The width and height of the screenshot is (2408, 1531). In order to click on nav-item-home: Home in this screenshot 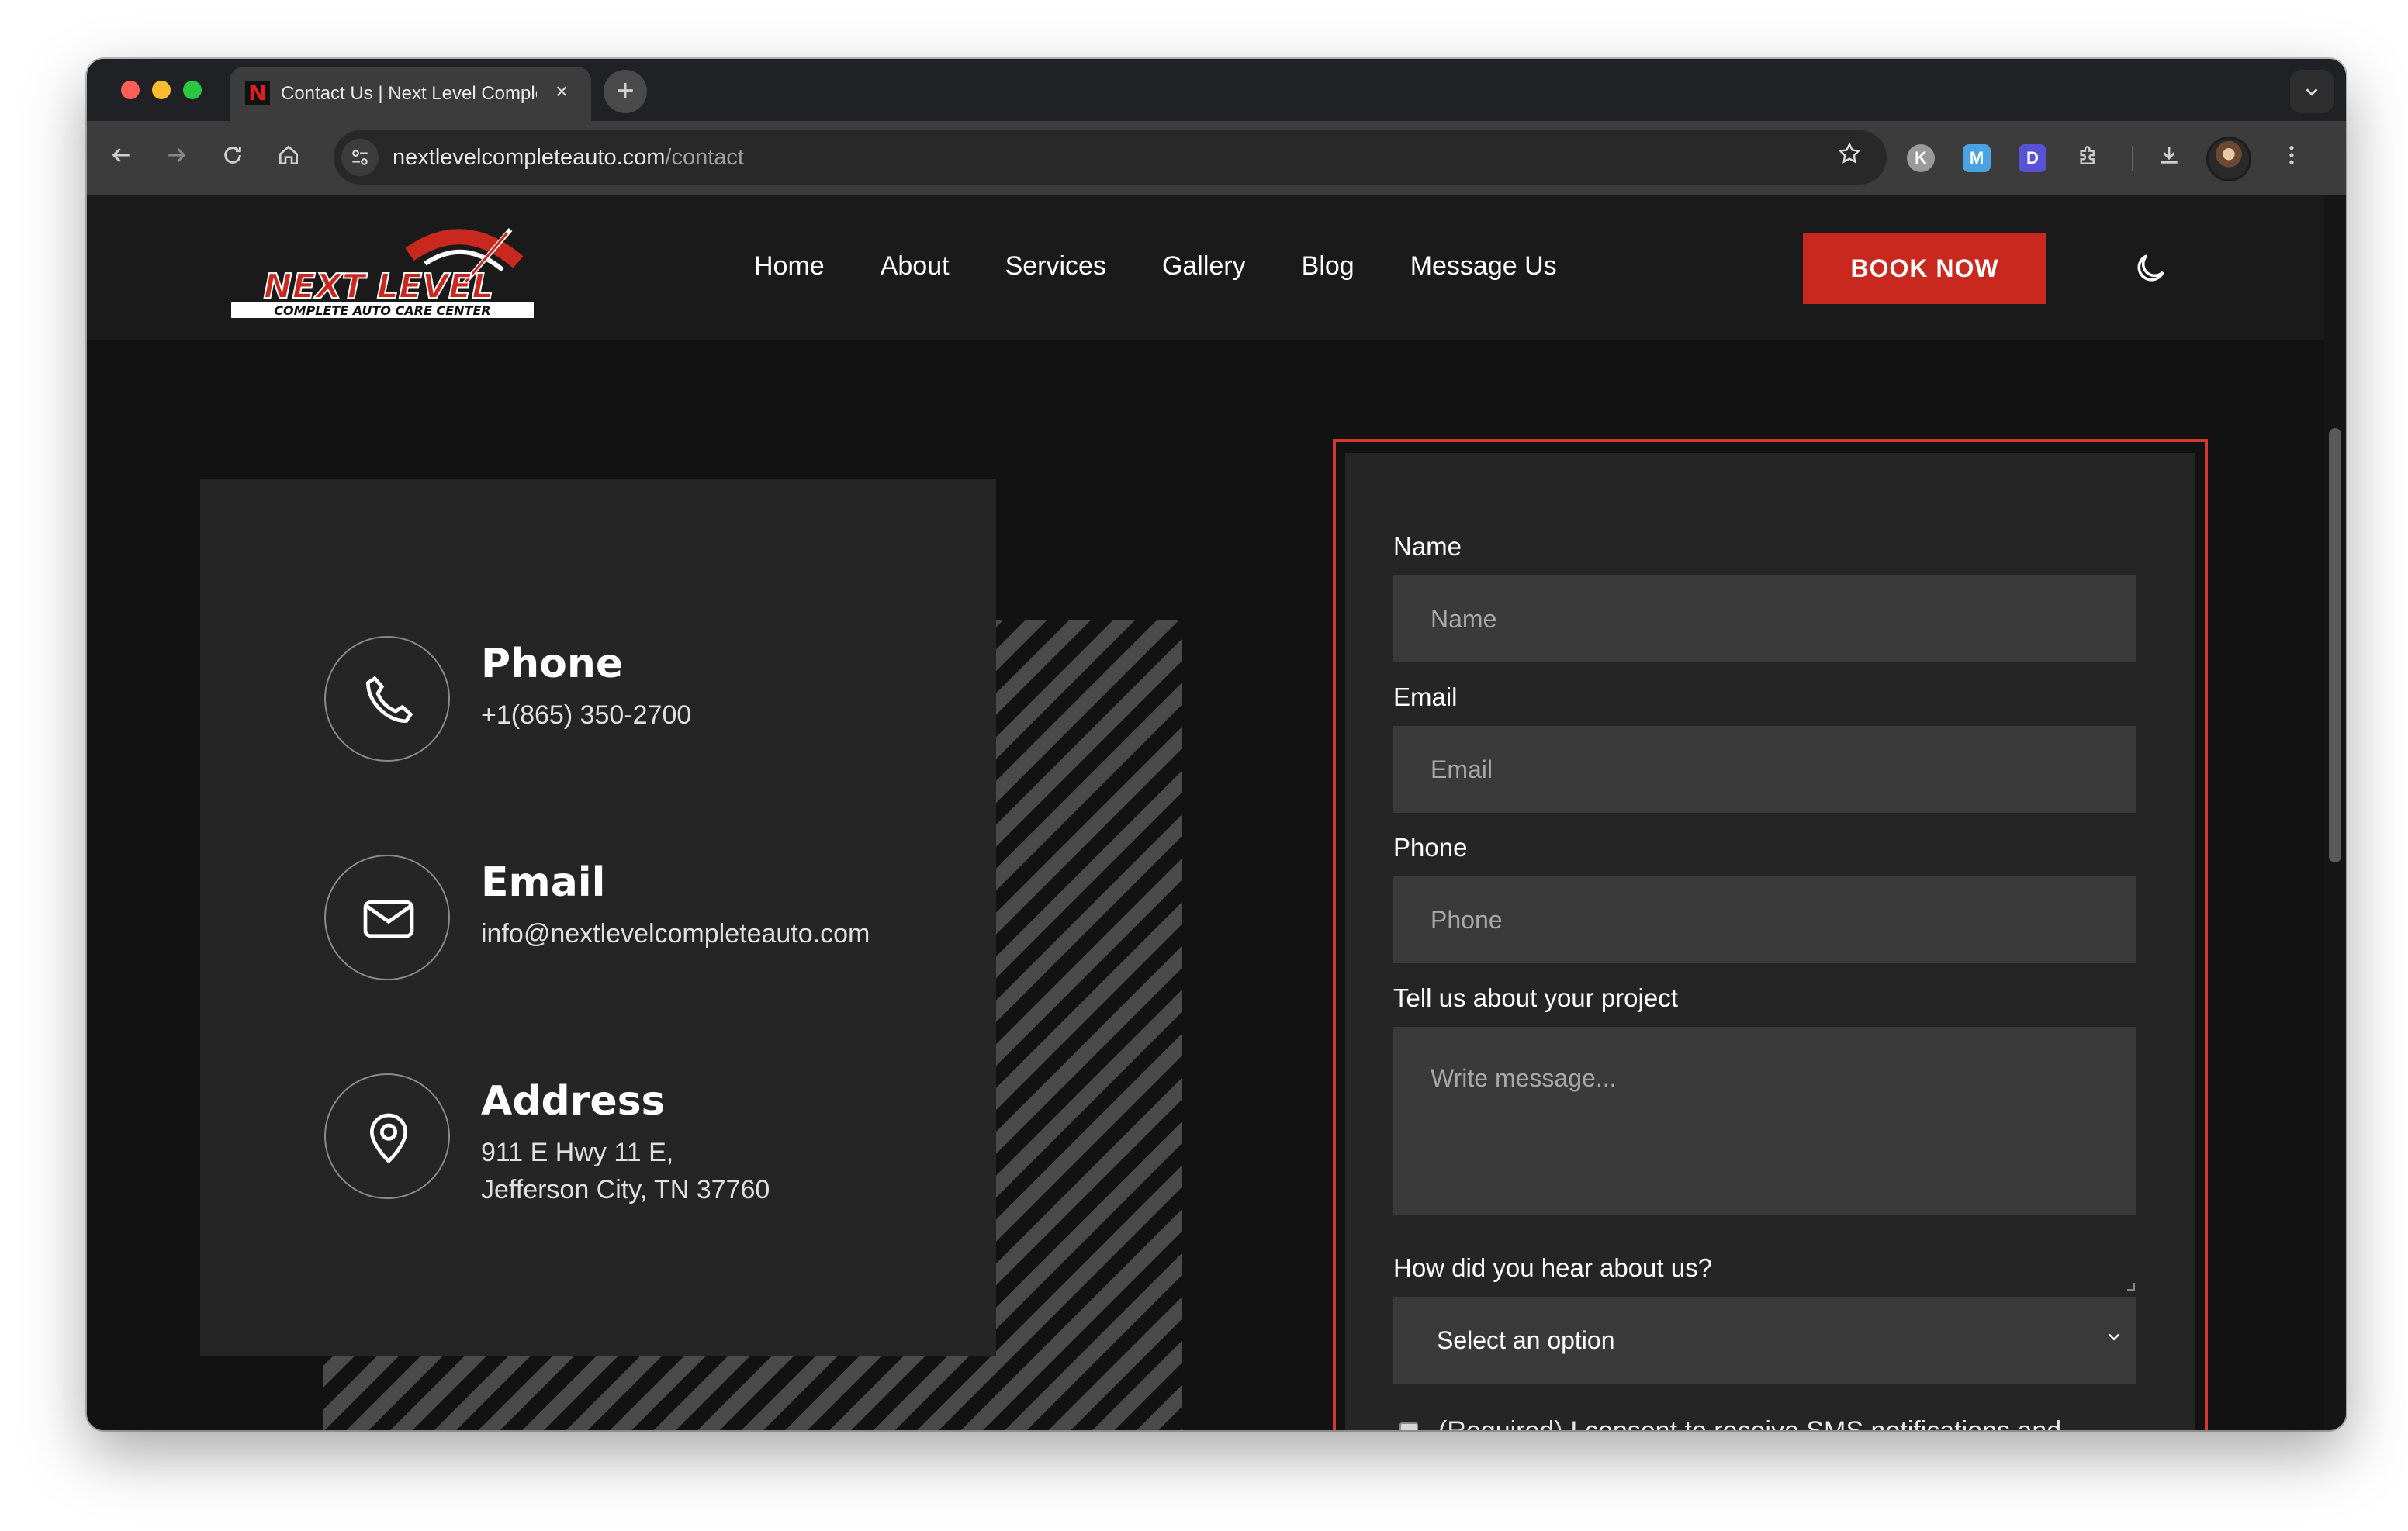, I will do `click(789, 270)`.